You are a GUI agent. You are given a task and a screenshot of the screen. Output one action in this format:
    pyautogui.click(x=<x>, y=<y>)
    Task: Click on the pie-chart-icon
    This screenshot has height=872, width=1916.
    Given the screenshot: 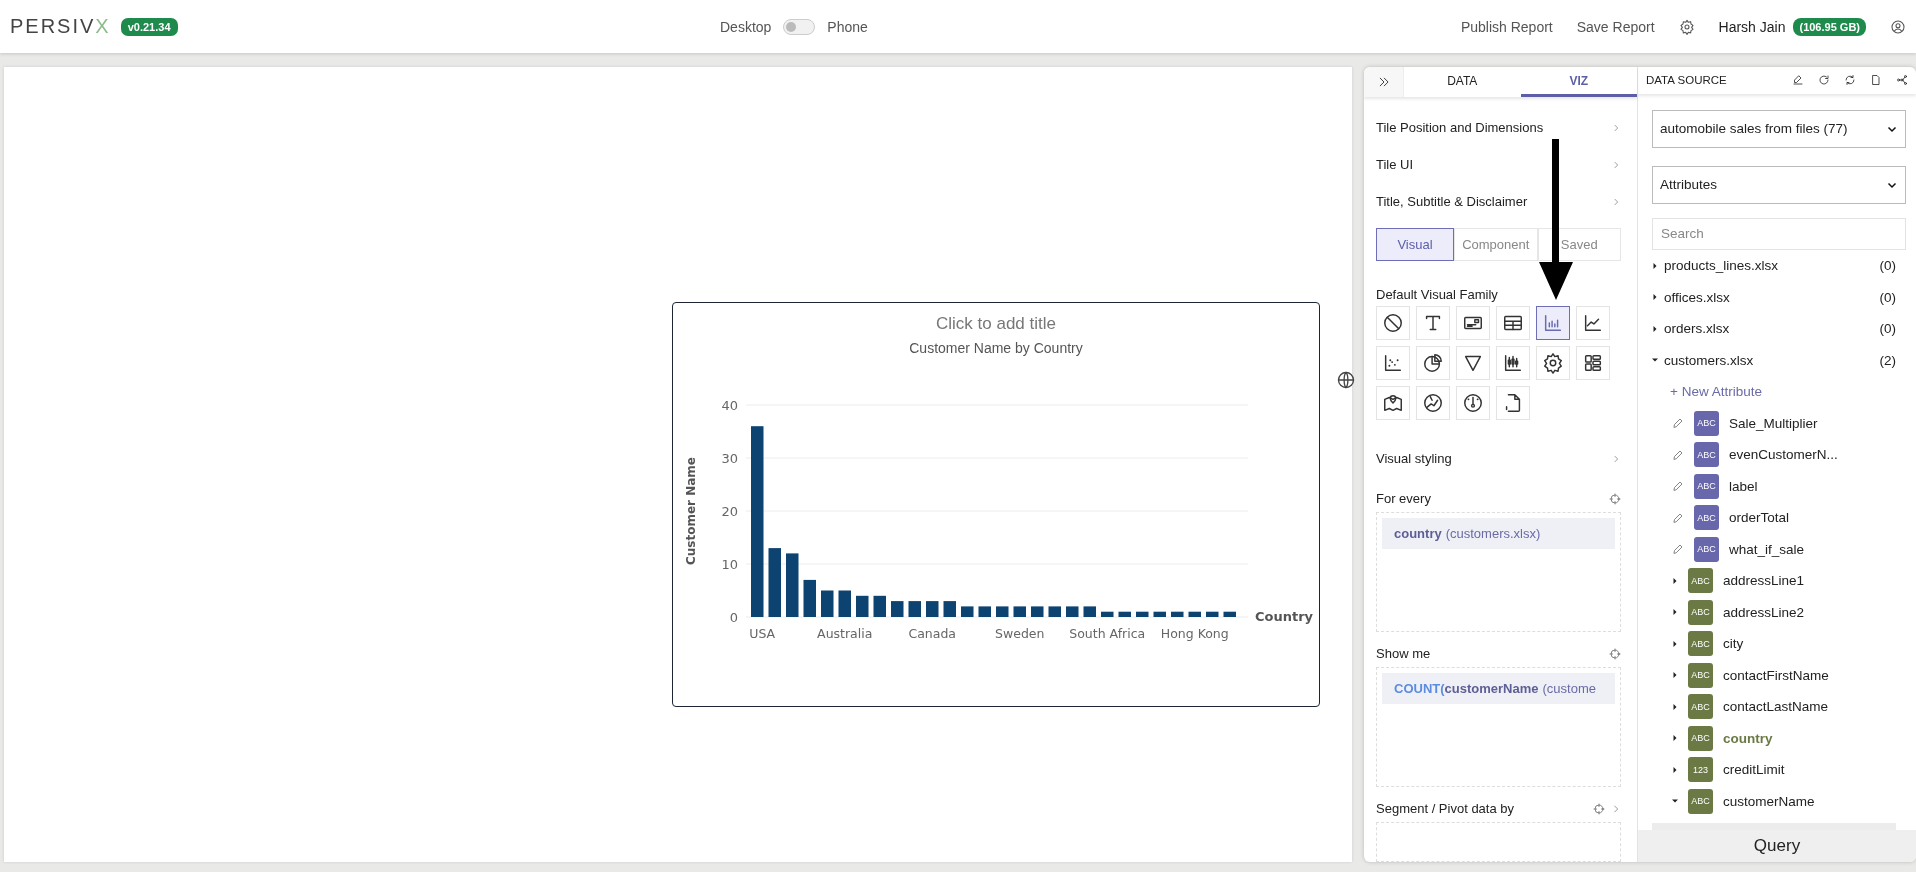 What is the action you would take?
    pyautogui.click(x=1433, y=363)
    